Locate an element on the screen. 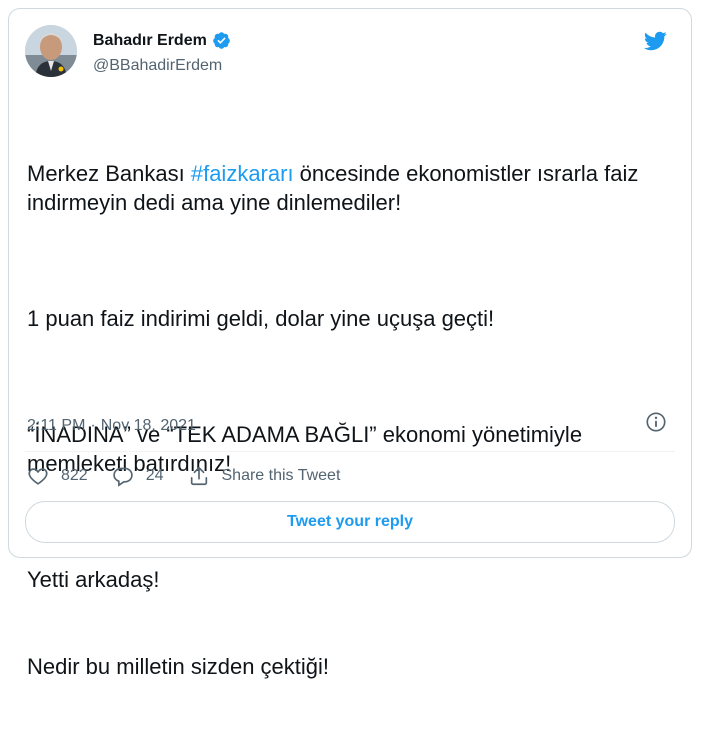 This screenshot has height=739, width=702. tweet-paragraph-4-line-2: Nedir bu milletin sizden çektiği! is located at coordinates (178, 666).